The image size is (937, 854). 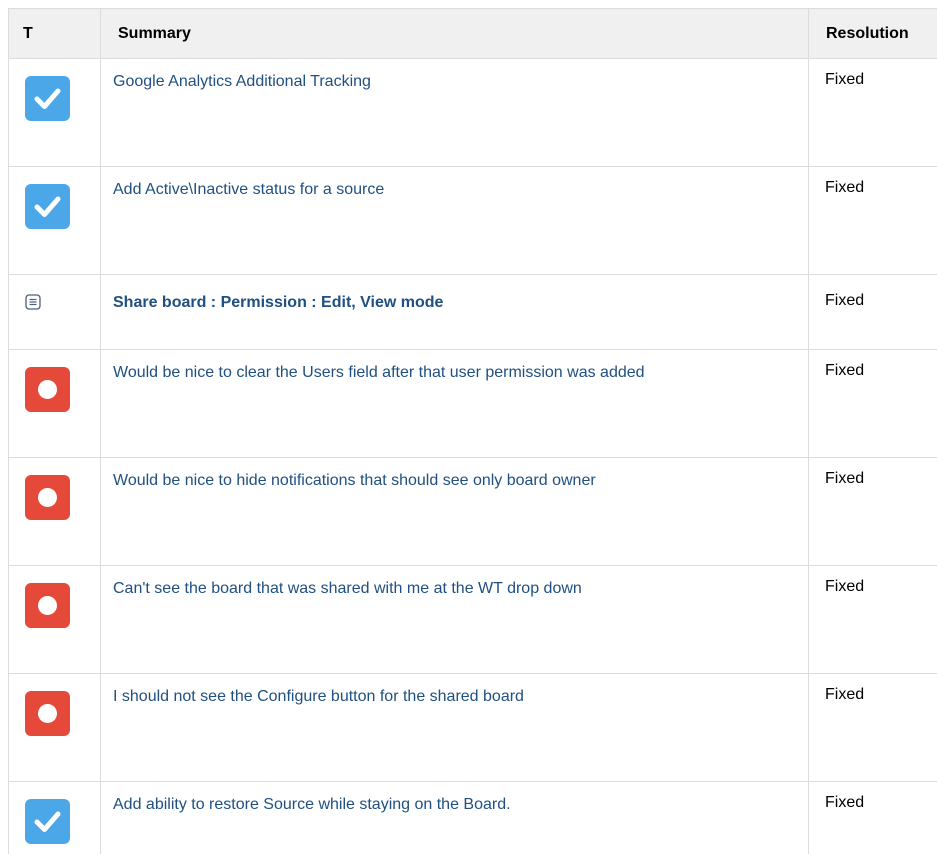 I want to click on summary-cell: Google Analytics Additional Tracking, so click(x=455, y=113).